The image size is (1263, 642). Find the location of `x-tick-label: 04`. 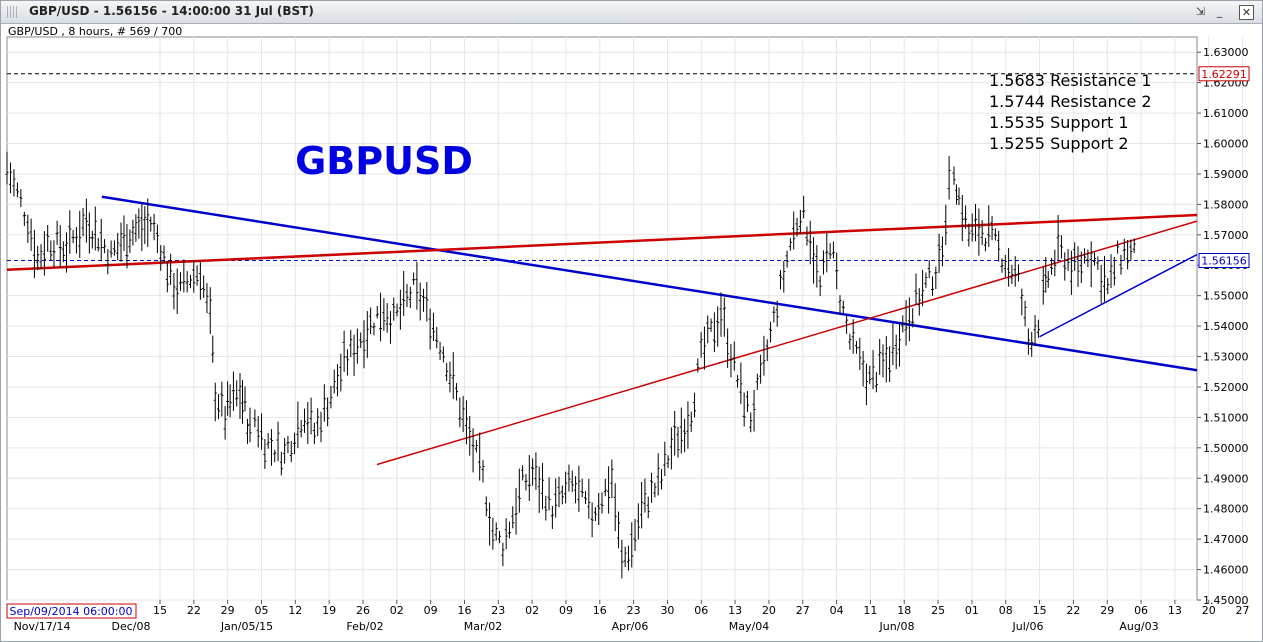

x-tick-label: 04 is located at coordinates (837, 610).